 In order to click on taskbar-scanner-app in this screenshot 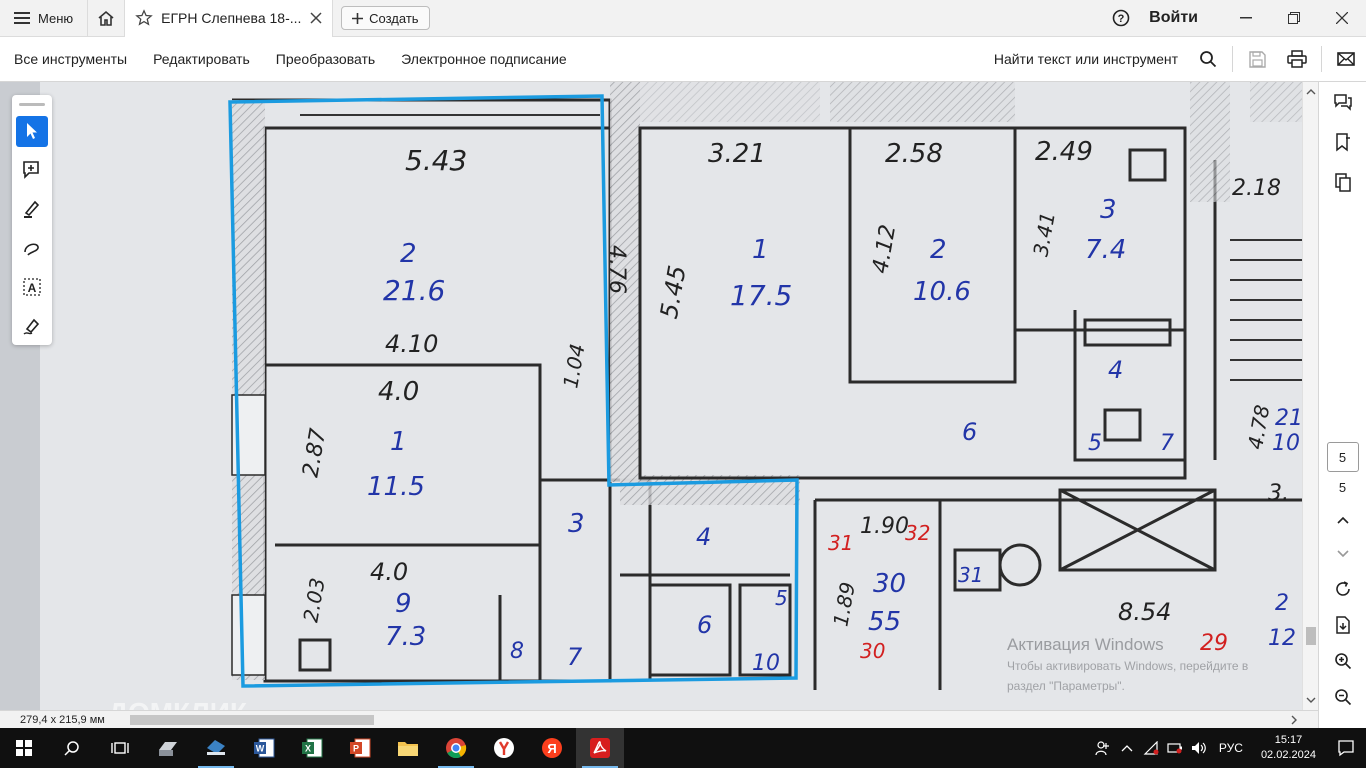, I will do `click(168, 748)`.